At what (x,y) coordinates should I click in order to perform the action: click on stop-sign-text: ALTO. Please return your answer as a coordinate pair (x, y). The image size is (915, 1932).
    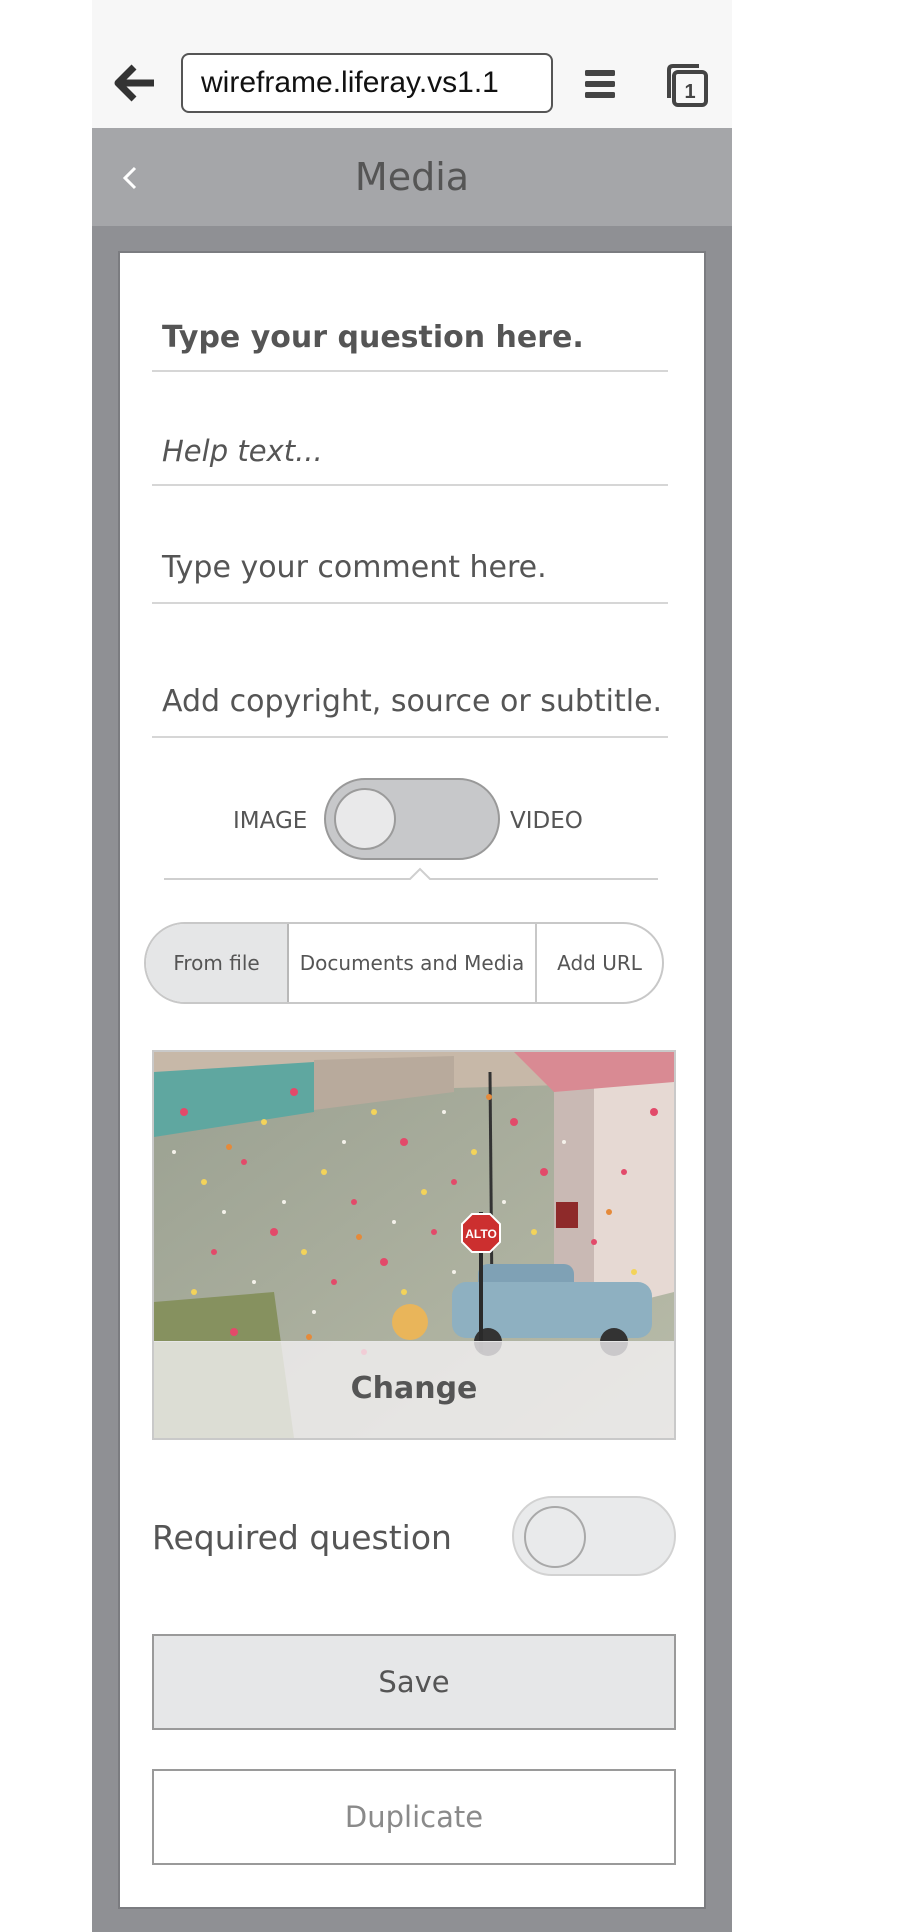
    Looking at the image, I should click on (481, 1234).